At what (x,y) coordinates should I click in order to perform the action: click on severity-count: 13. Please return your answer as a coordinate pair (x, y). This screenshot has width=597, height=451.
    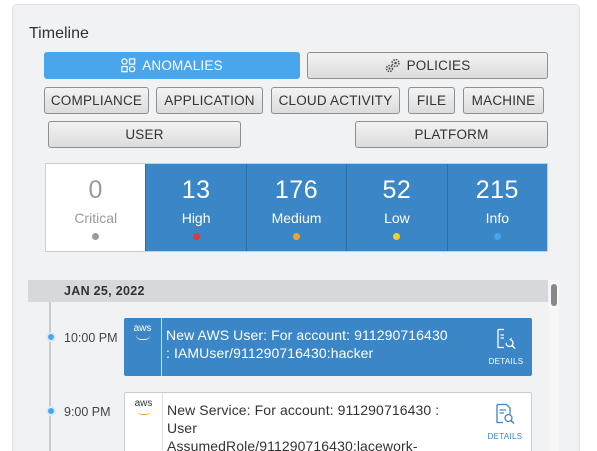
    Looking at the image, I should click on (196, 190).